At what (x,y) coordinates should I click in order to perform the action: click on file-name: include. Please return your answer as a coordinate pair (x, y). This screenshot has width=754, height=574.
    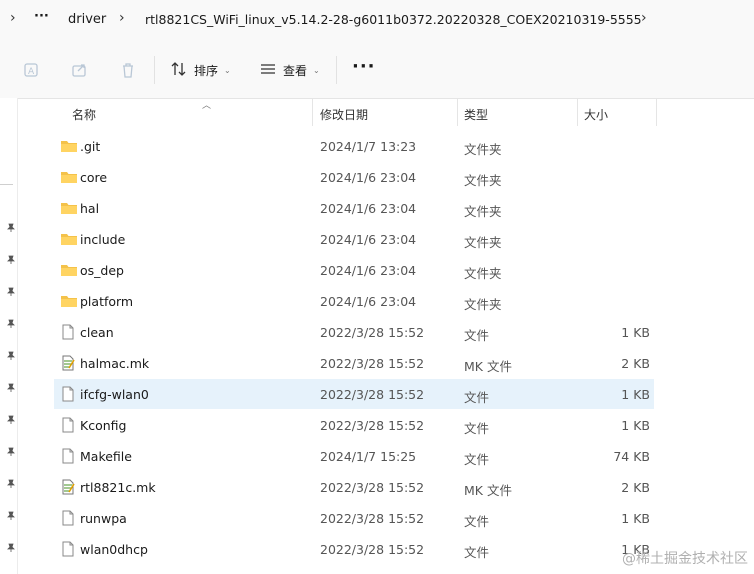
    Looking at the image, I should click on (103, 239).